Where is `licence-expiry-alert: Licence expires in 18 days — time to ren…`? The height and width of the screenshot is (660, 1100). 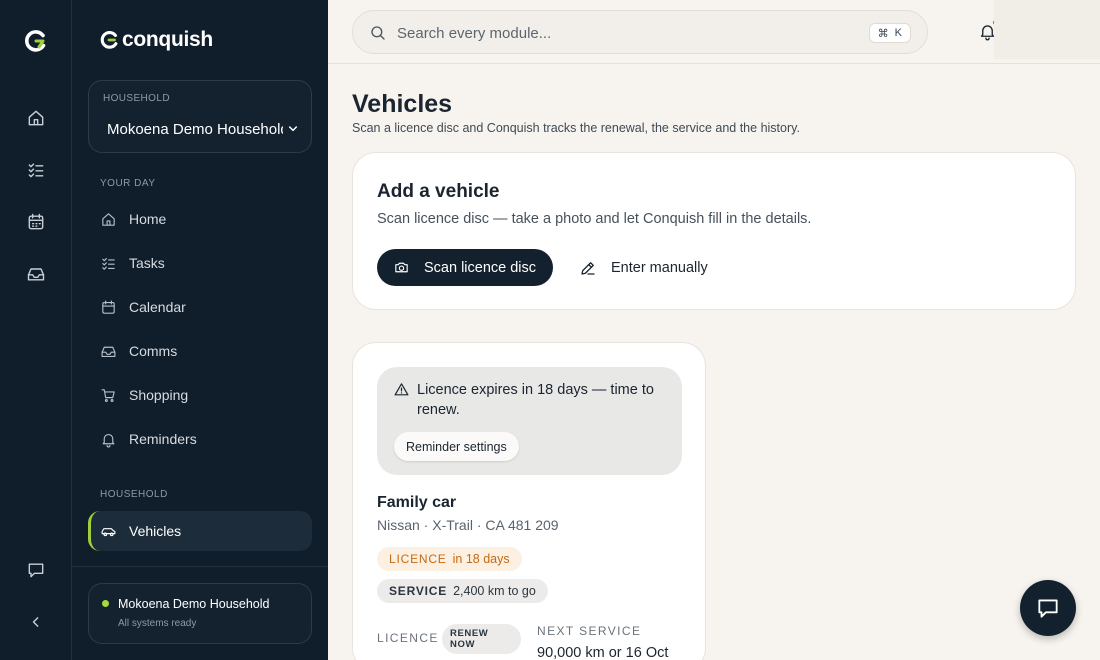 licence-expiry-alert: Licence expires in 18 days — time to ren… is located at coordinates (529, 421).